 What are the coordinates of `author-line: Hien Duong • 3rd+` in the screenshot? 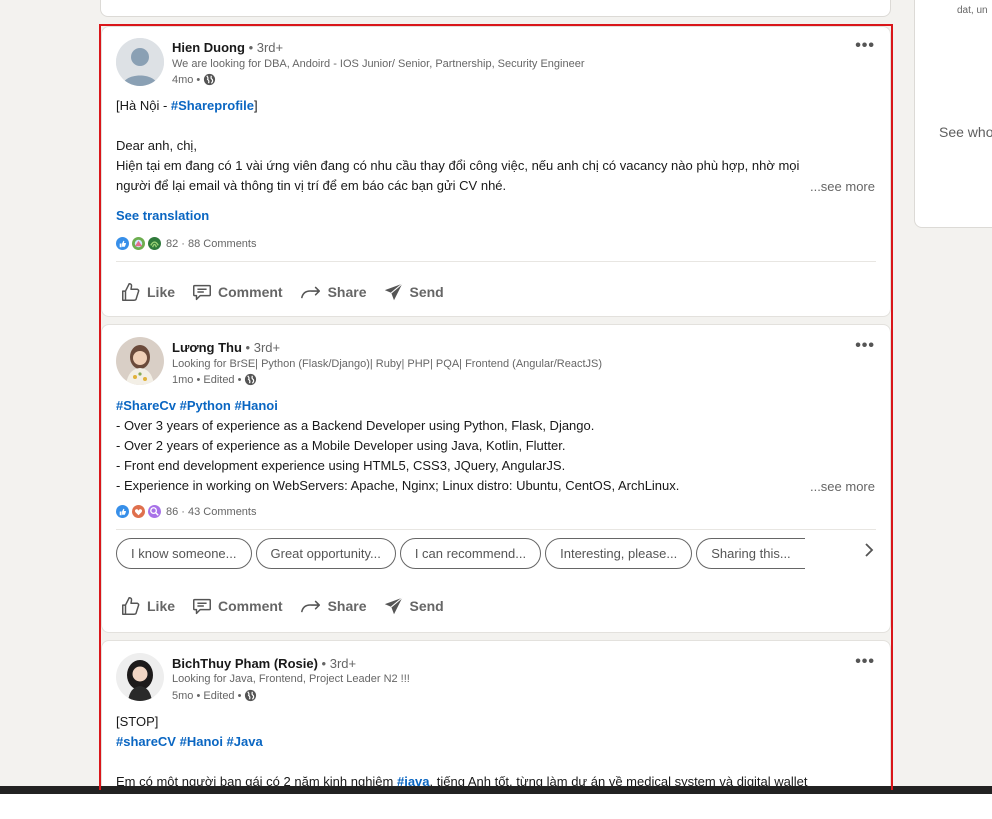 It's located at (227, 47).